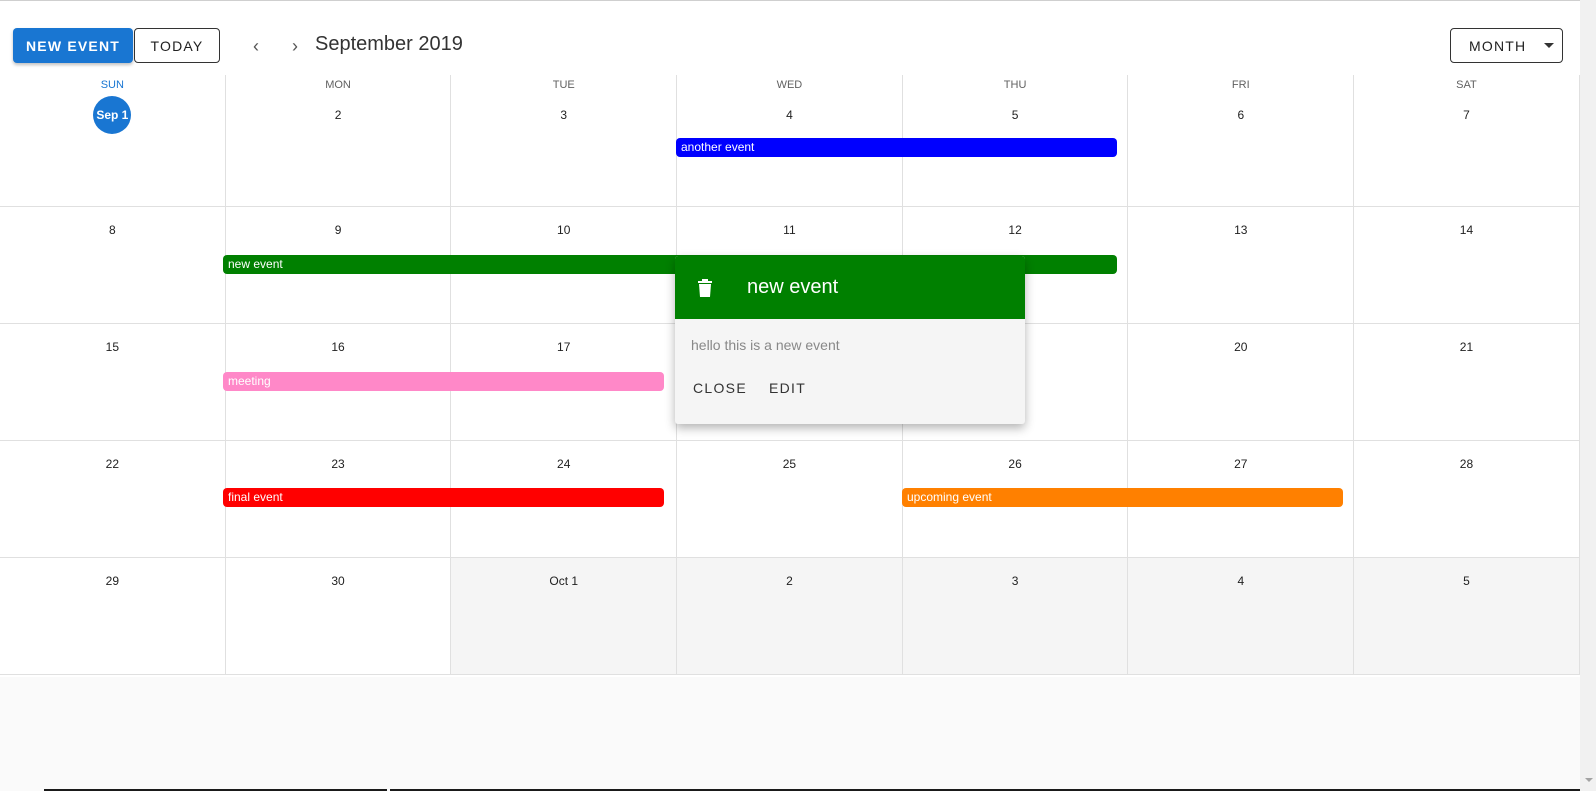 This screenshot has width=1596, height=791. Describe the element at coordinates (1015, 616) in the screenshot. I see `day-cell-outside-month: 3` at that location.